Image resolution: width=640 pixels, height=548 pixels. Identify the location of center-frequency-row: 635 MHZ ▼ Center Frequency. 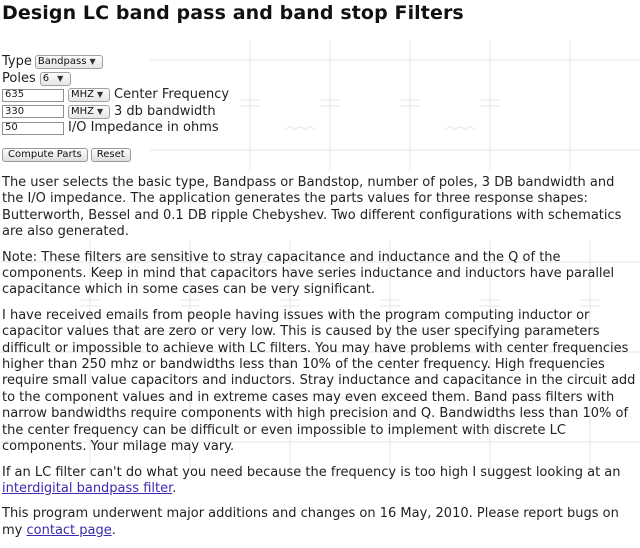
(115, 95).